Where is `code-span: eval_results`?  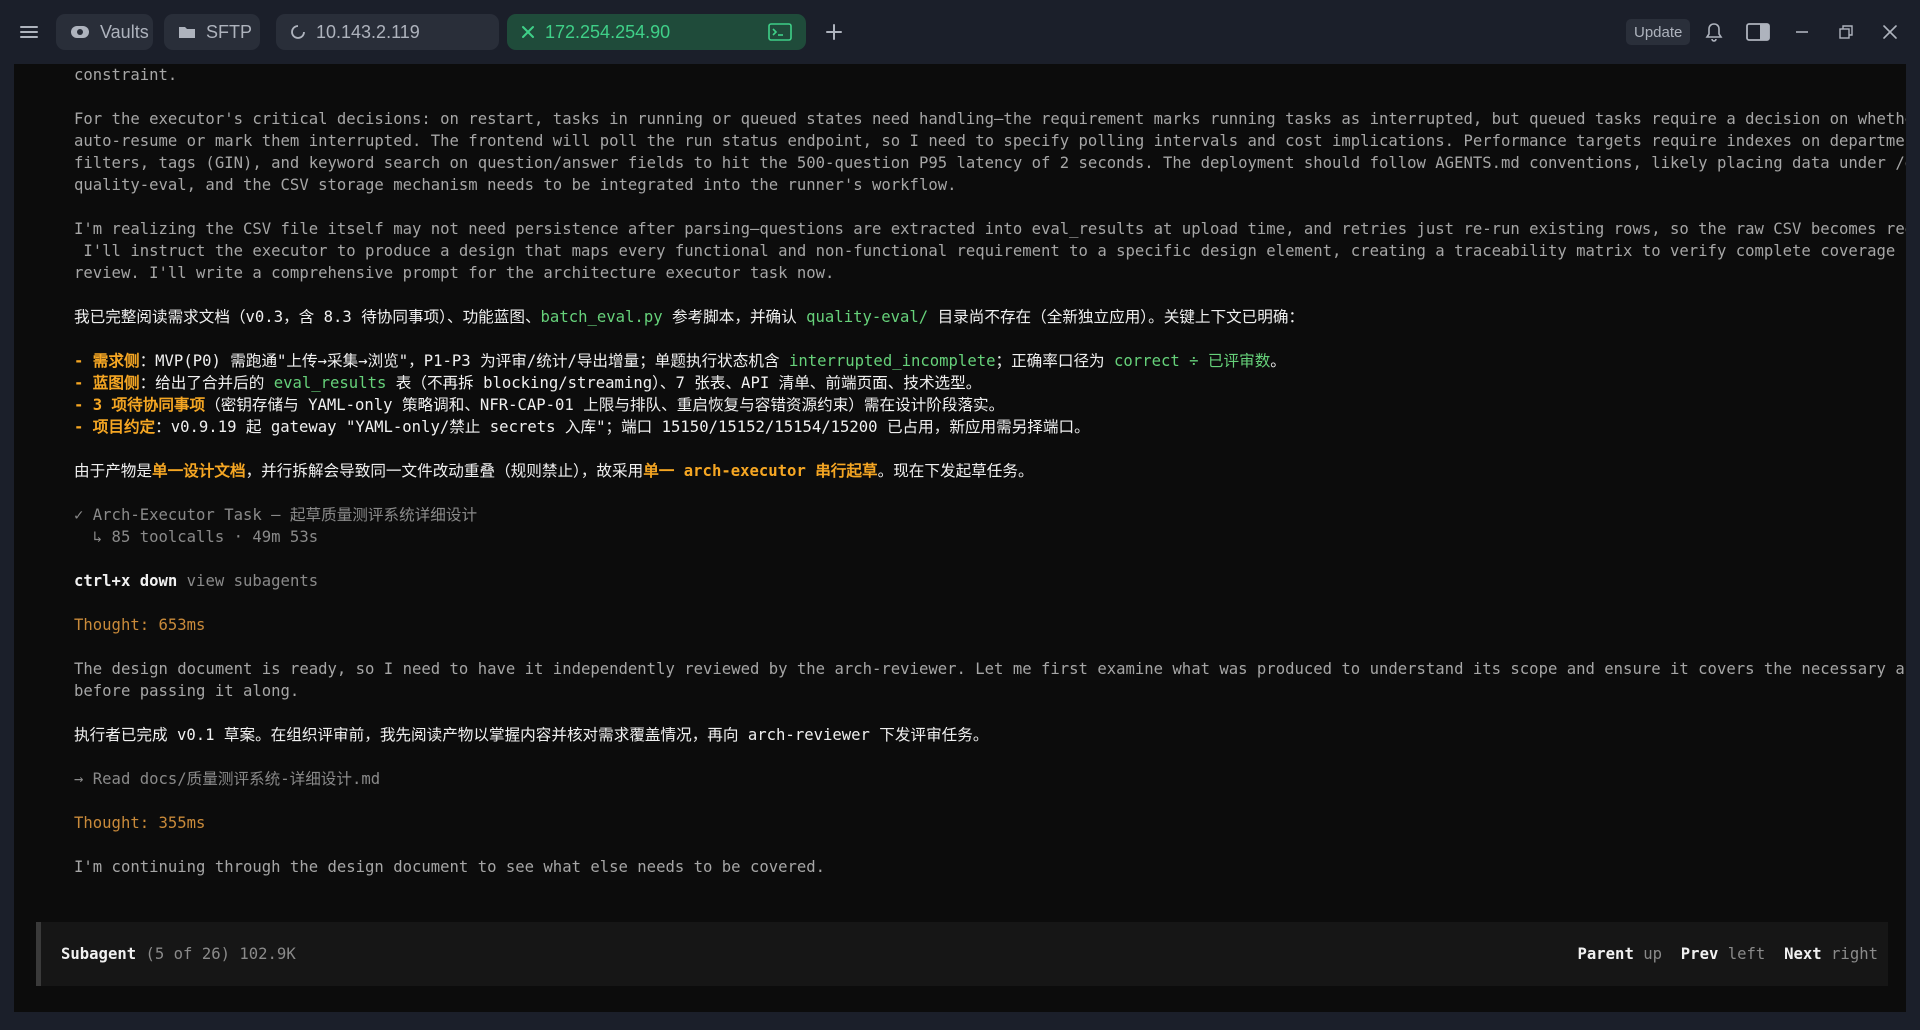 code-span: eval_results is located at coordinates (330, 383).